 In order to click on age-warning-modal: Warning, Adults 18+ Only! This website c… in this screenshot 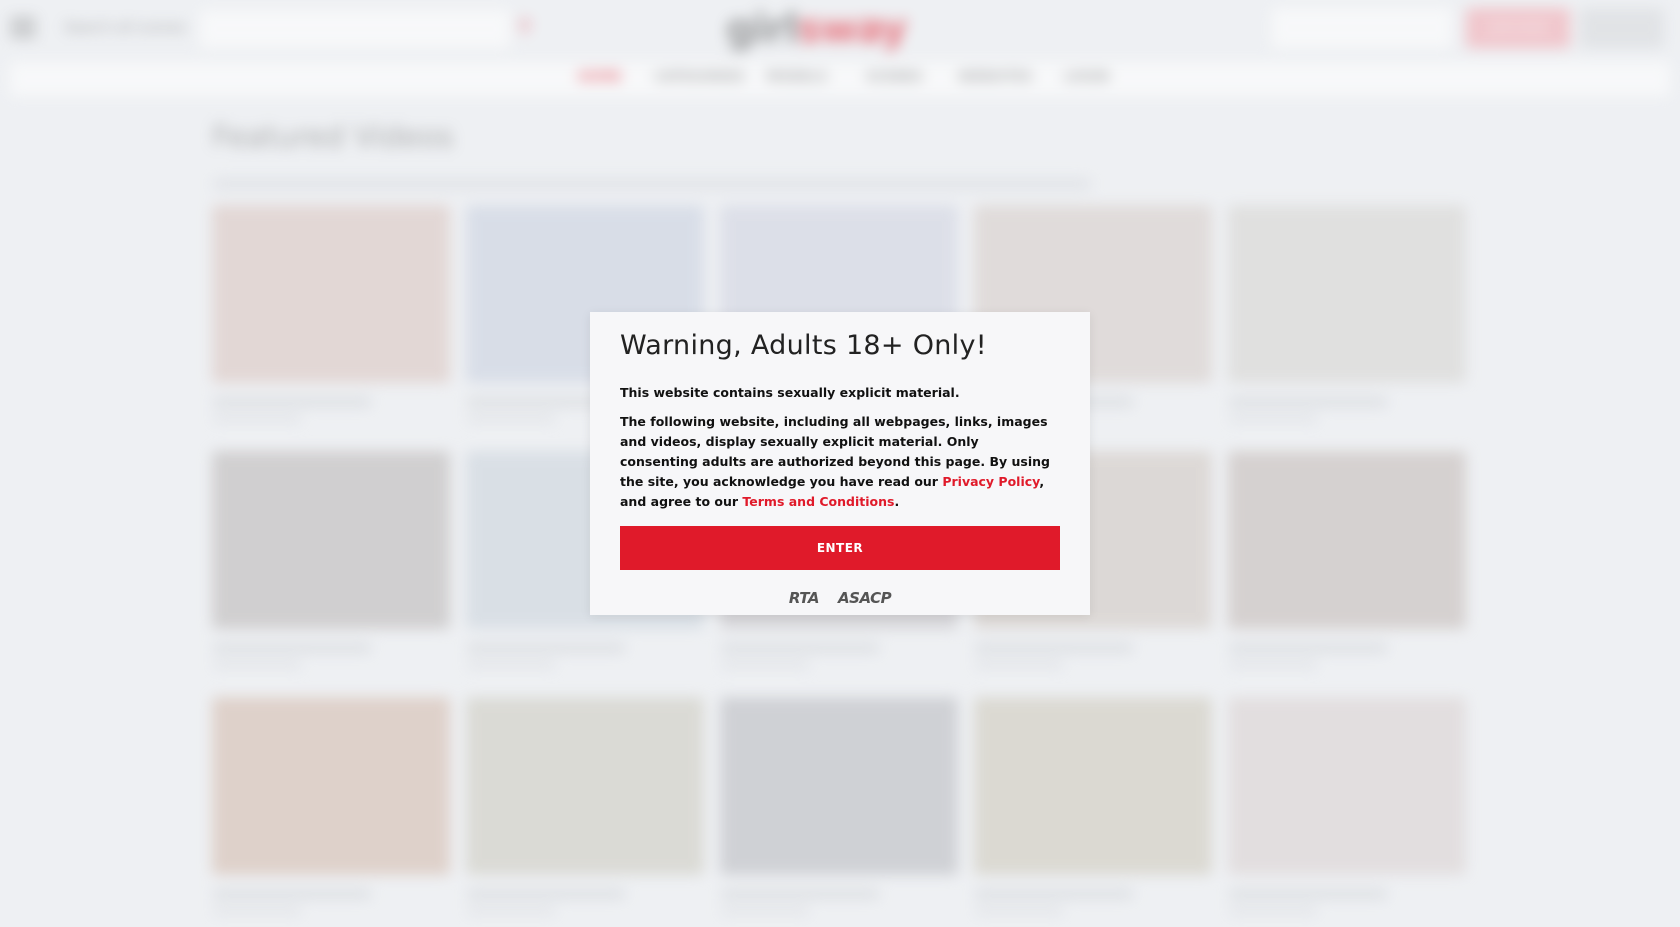, I will do `click(840, 463)`.